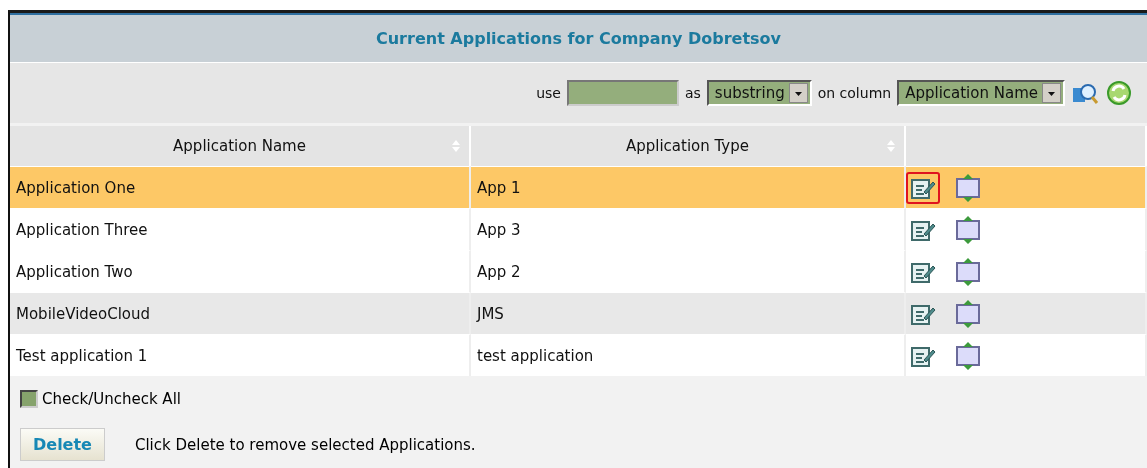  What do you see at coordinates (305, 444) in the screenshot?
I see `delete-hint: Click Delete to remove selected Applications.` at bounding box center [305, 444].